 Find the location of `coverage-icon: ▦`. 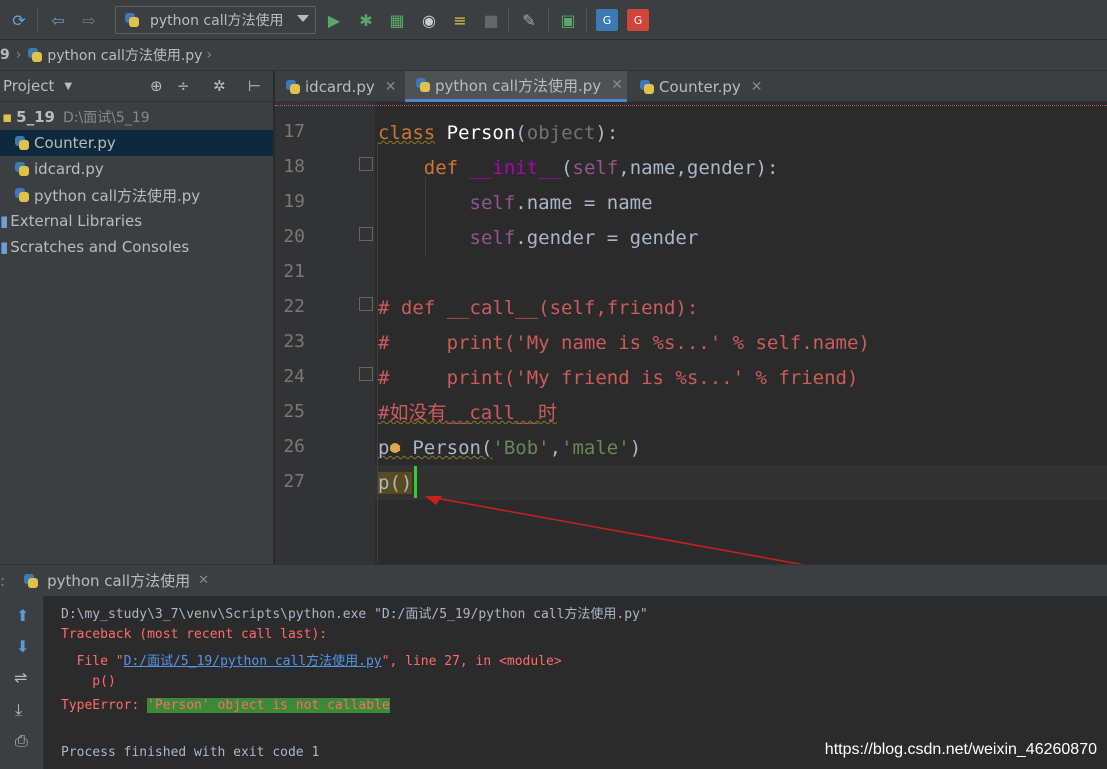

coverage-icon: ▦ is located at coordinates (397, 20).